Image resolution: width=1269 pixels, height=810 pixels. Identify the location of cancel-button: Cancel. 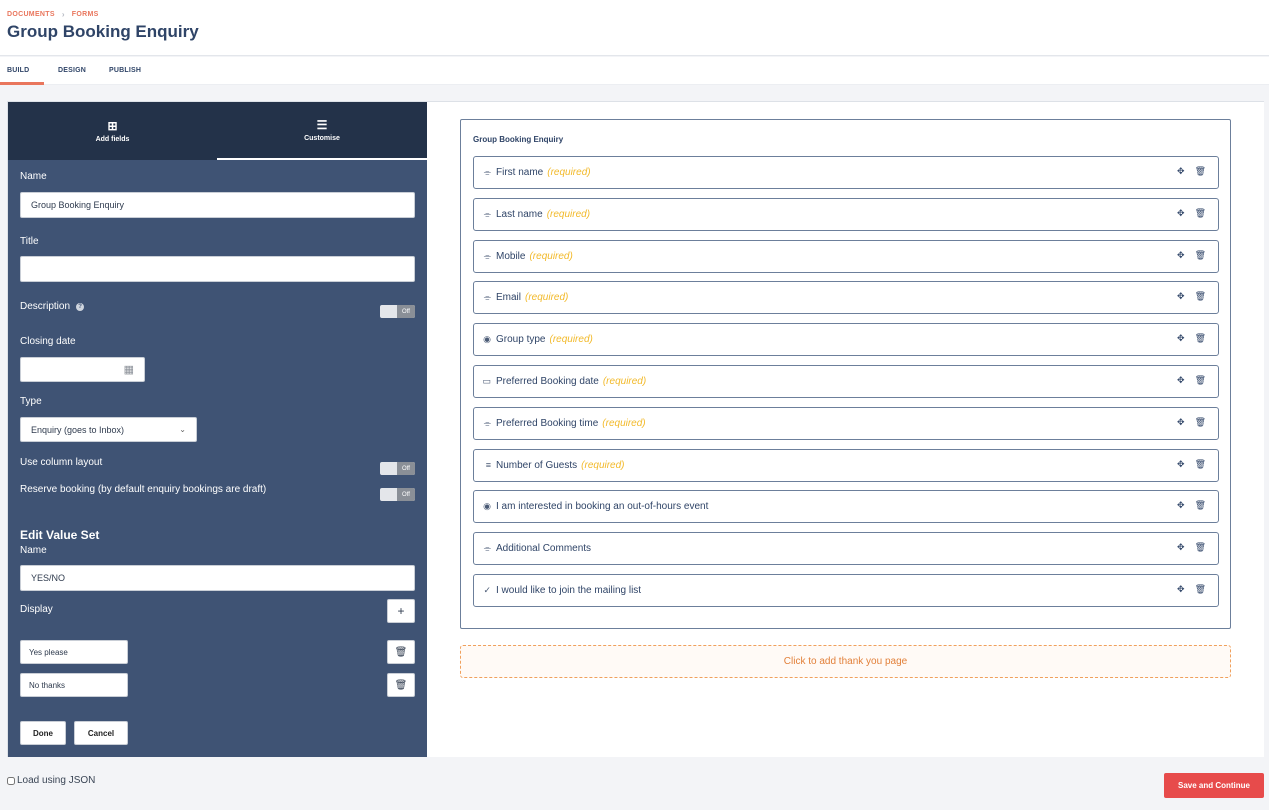
(101, 733).